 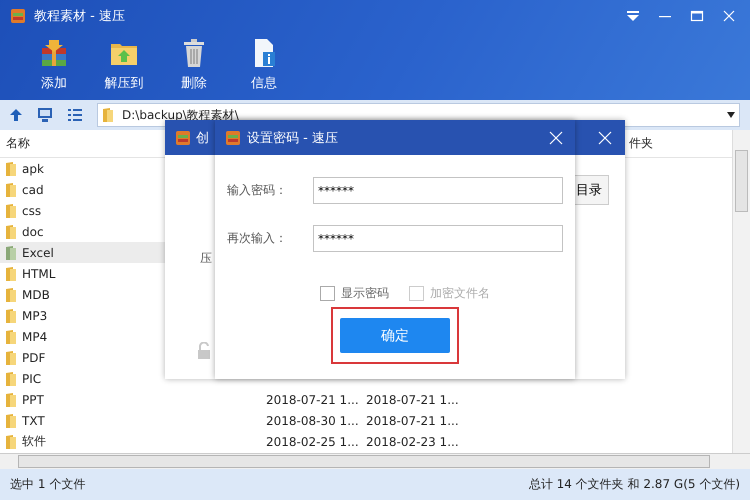 I want to click on vertical-scrollbar, so click(x=741, y=291).